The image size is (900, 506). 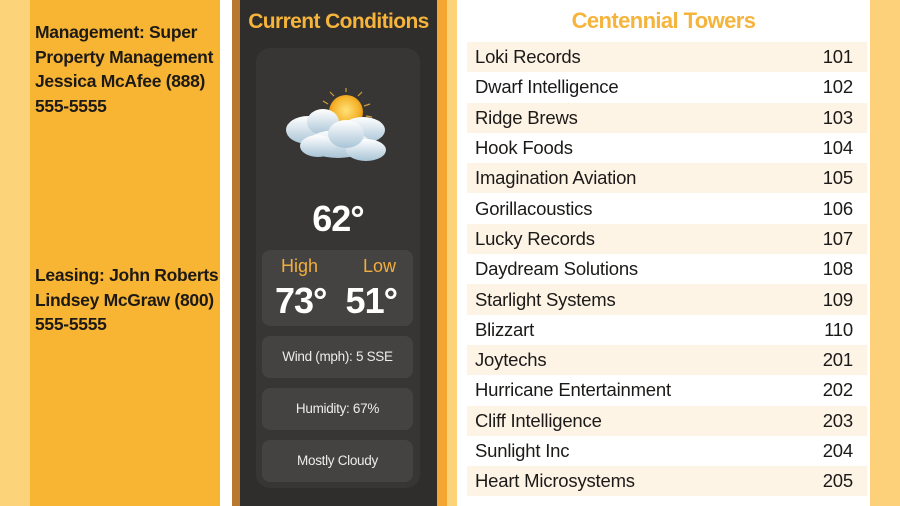 What do you see at coordinates (522, 450) in the screenshot?
I see `tenant-name: Sunlight Inc` at bounding box center [522, 450].